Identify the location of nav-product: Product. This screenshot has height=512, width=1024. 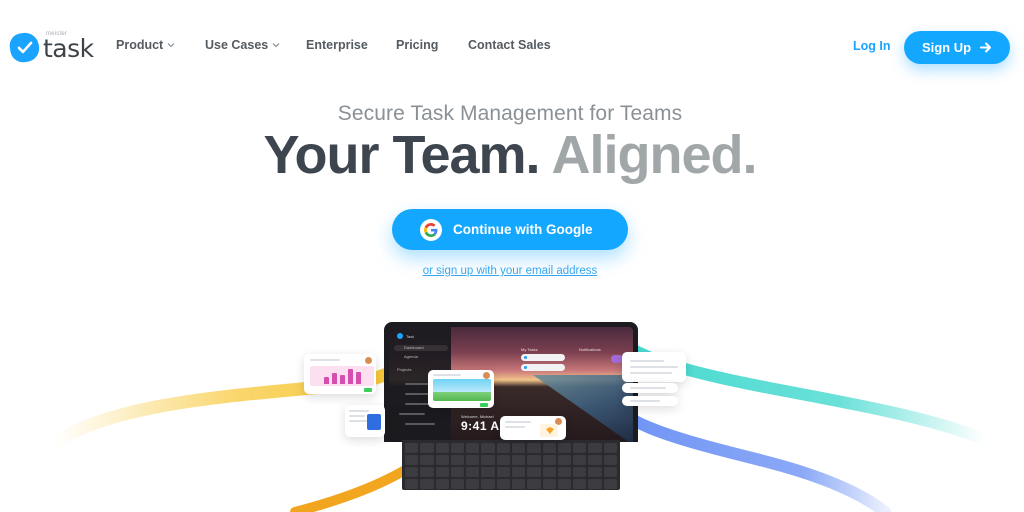
(145, 45).